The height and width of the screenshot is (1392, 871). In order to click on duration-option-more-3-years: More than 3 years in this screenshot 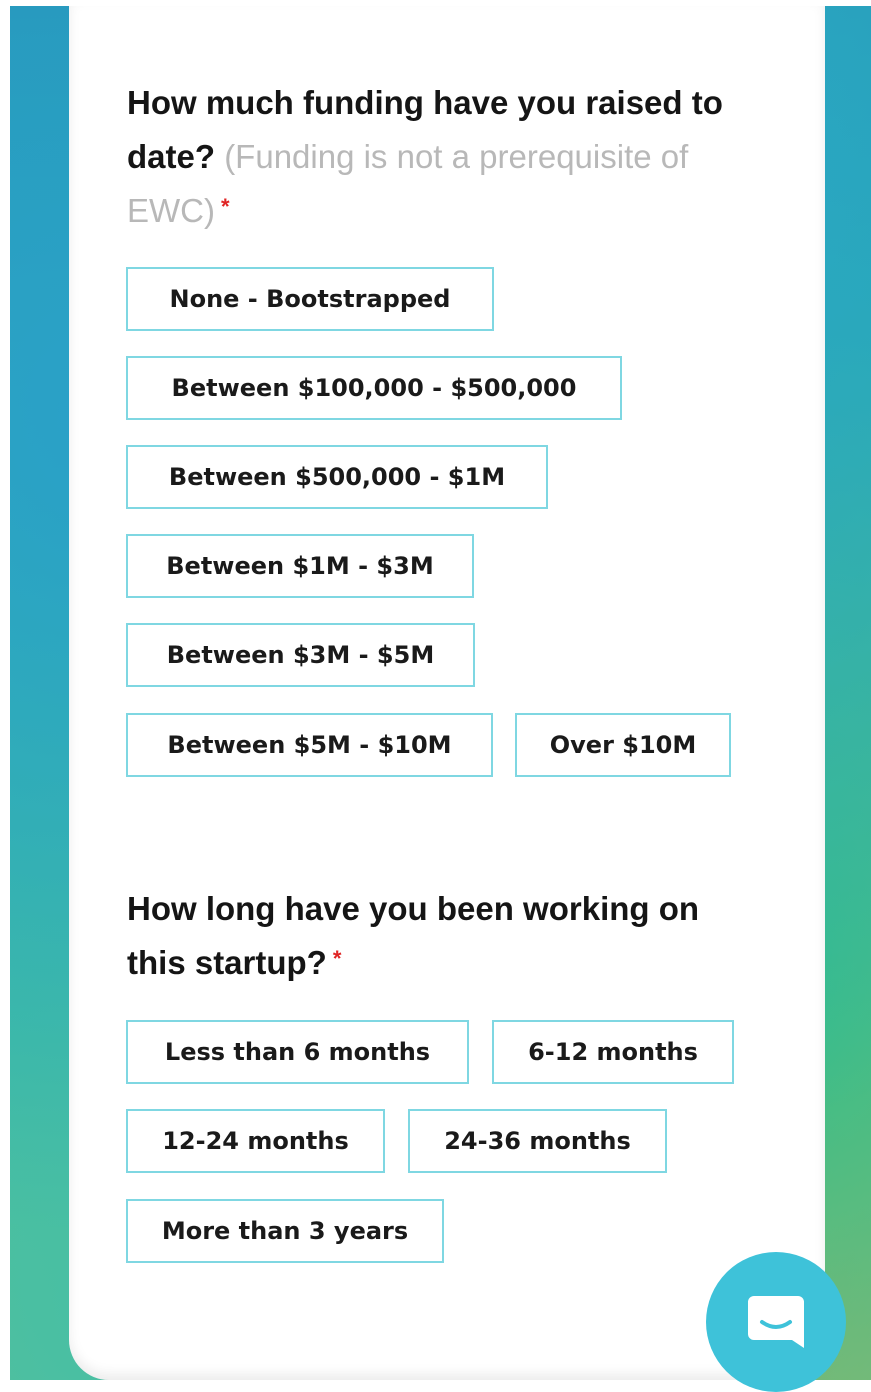, I will do `click(285, 1231)`.